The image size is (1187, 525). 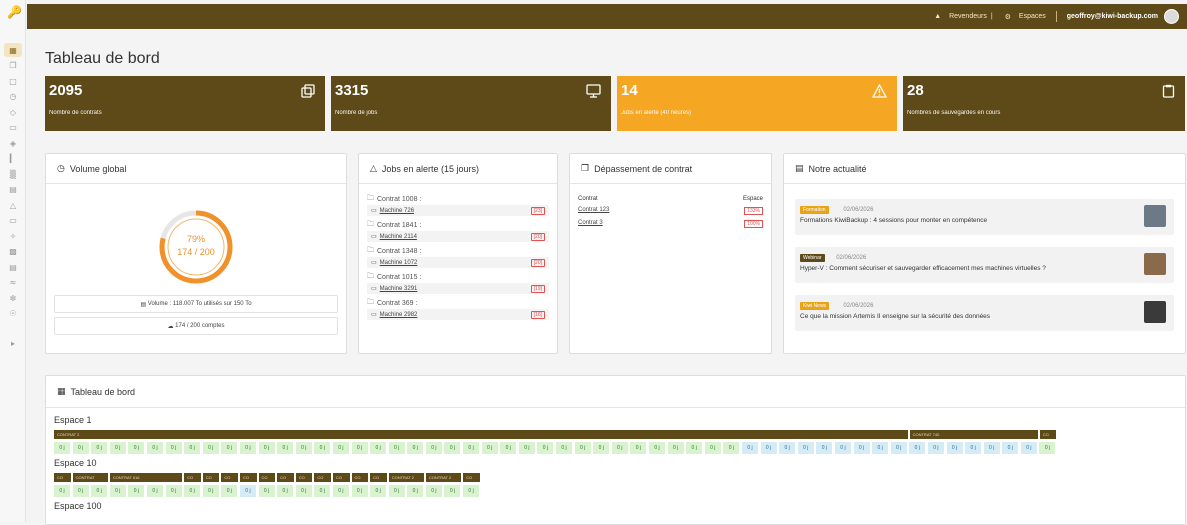 I want to click on alert-machine-row: ▭ Machine 2982 [16], so click(x=458, y=314).